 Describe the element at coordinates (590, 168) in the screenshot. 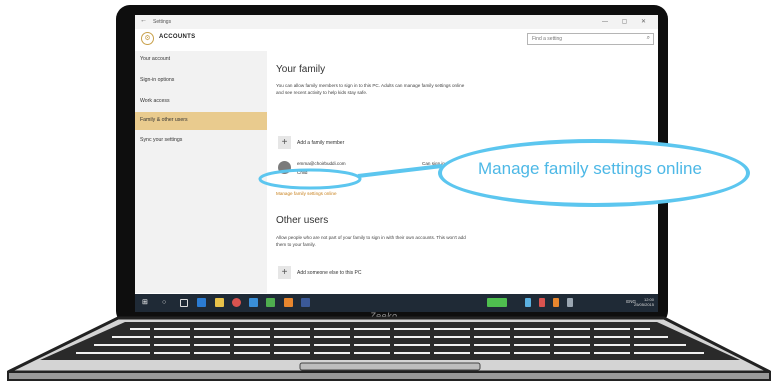

I see `callout-text: Manage family settings online` at that location.